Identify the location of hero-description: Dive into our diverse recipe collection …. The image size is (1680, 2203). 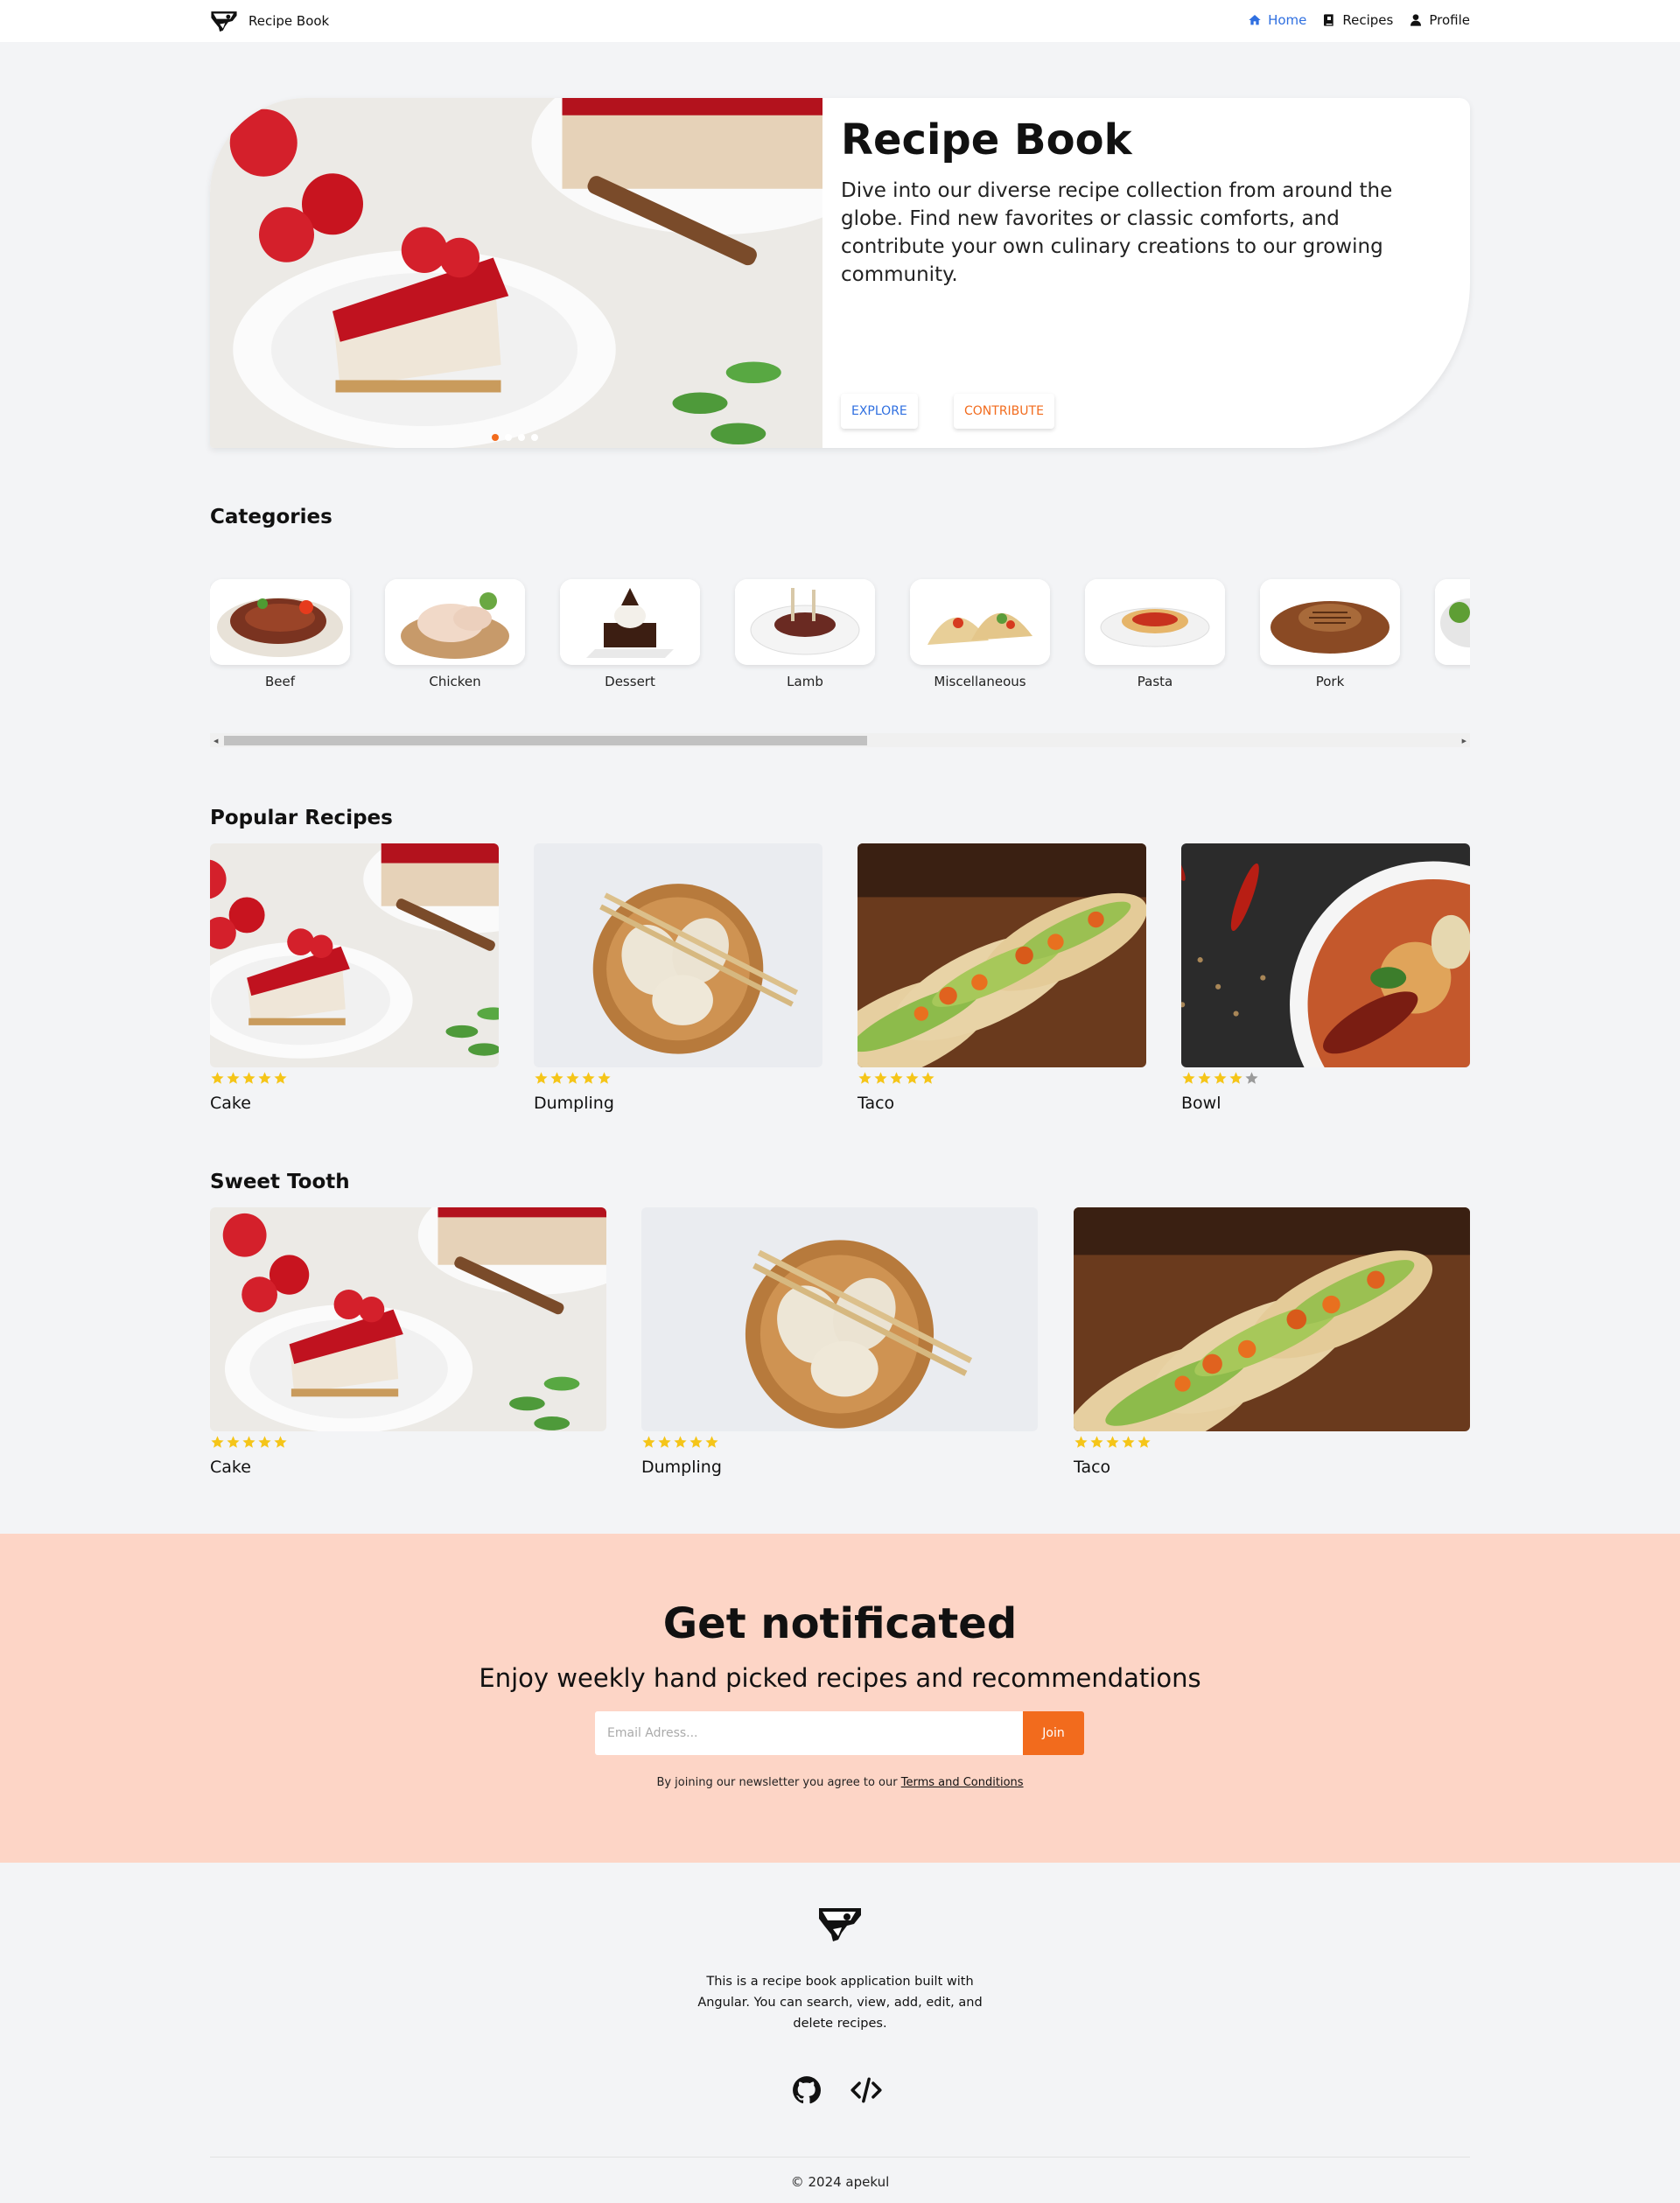
(1117, 233).